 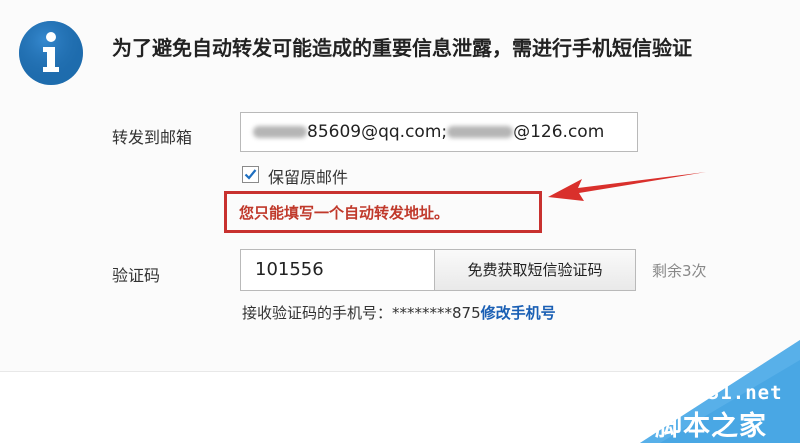 I want to click on watermark-site: jb51.net, so click(x=733, y=393).